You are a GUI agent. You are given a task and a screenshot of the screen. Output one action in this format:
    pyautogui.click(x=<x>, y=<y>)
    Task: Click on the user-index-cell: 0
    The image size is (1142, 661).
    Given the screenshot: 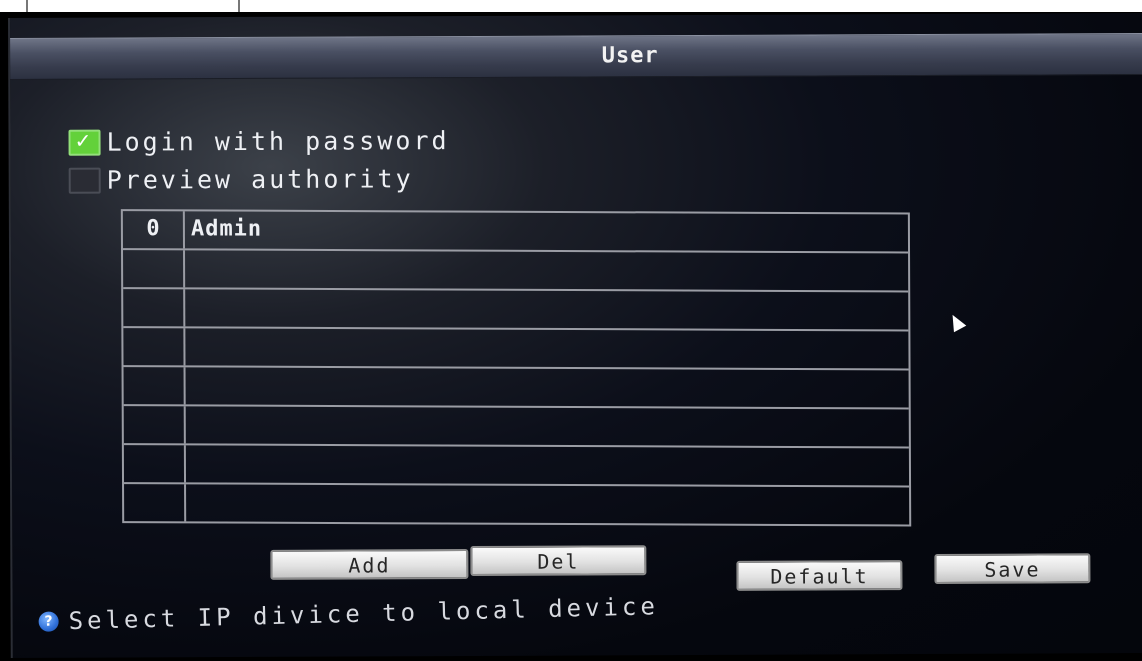 What is the action you would take?
    pyautogui.click(x=154, y=230)
    